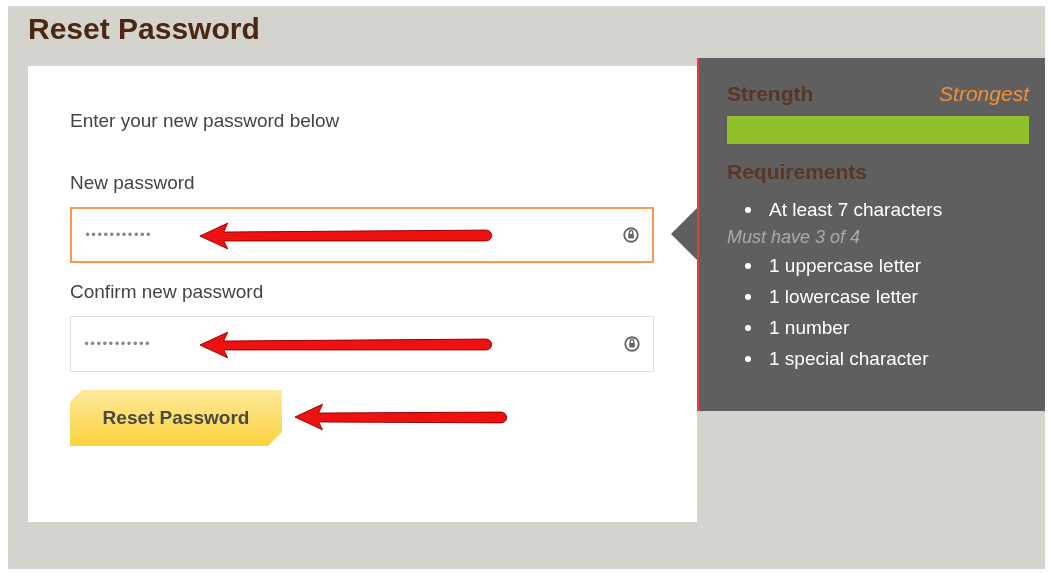 This screenshot has width=1049, height=573. What do you see at coordinates (856, 209) in the screenshot?
I see `requirement-text: At least 7 characters` at bounding box center [856, 209].